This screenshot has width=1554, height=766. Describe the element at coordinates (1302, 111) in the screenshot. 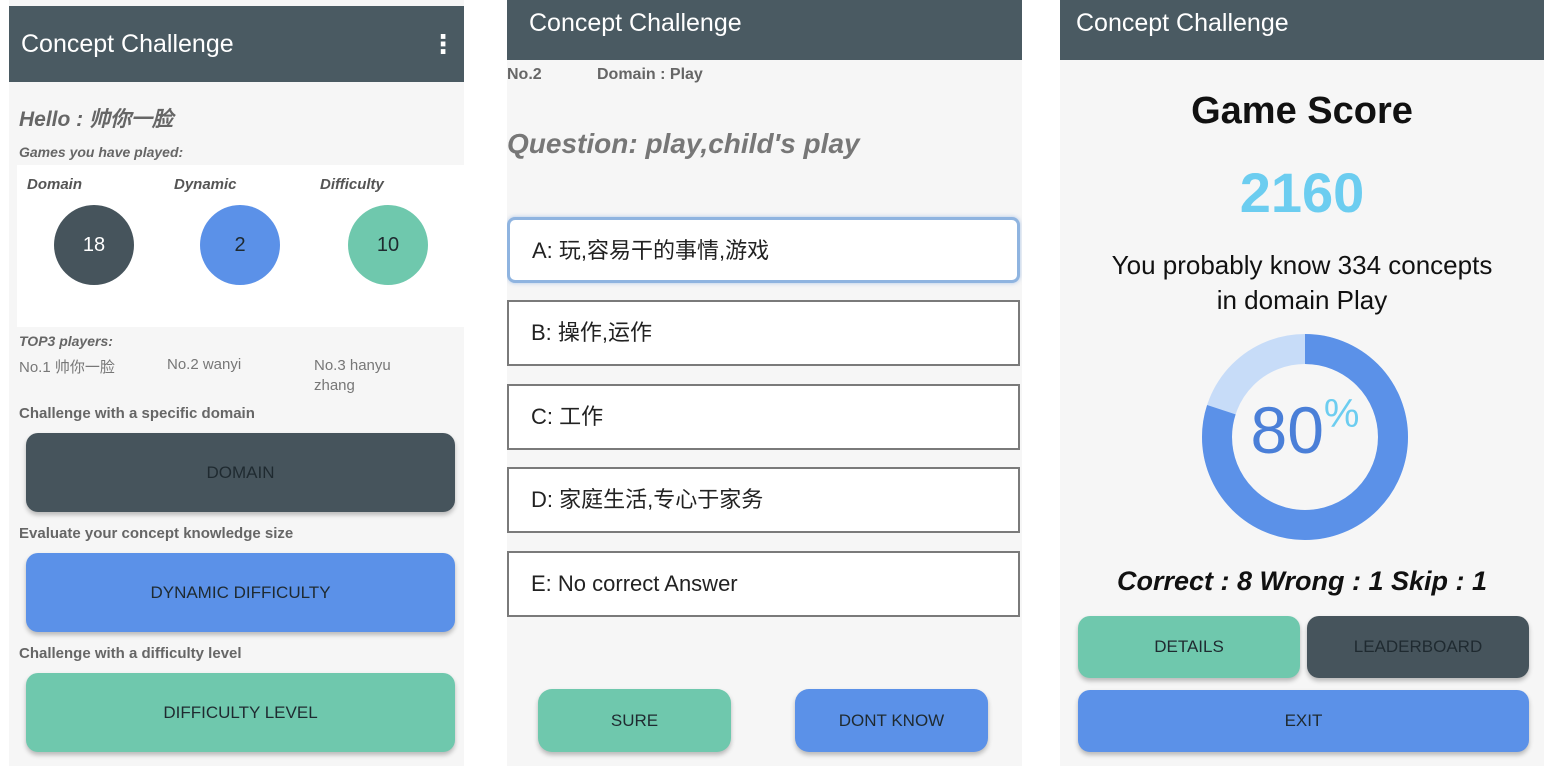

I see `game-score-heading: Game Score` at that location.